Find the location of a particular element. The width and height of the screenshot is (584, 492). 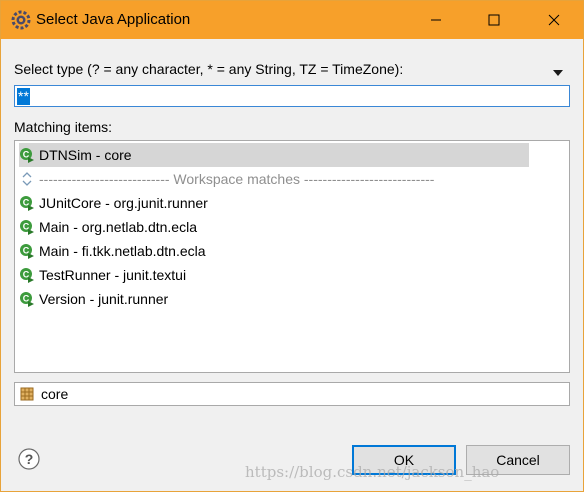

list-item-label: JUnitCore - org.junit.runner is located at coordinates (123, 203).